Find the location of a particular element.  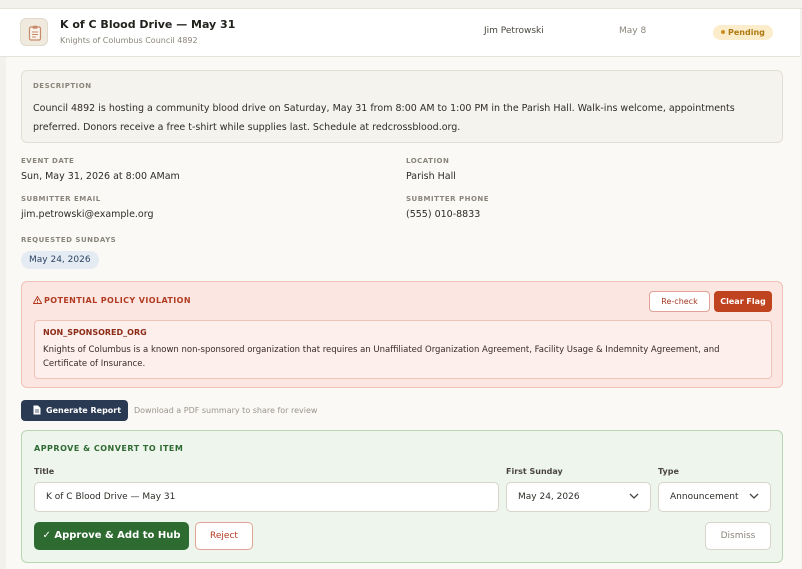

dismiss-button: Dismiss is located at coordinates (738, 536).